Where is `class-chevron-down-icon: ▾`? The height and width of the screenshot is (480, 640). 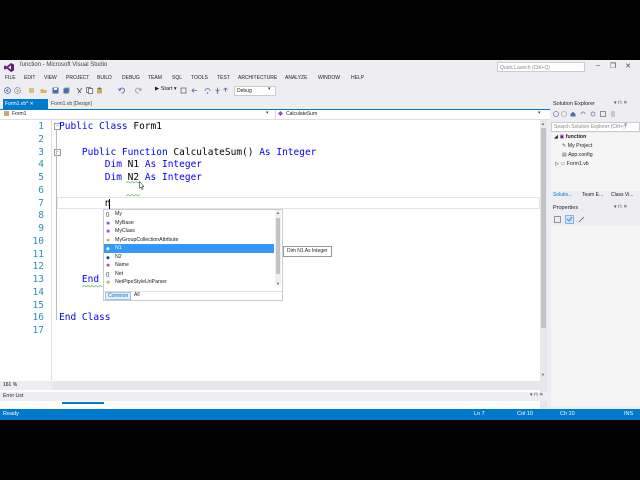 class-chevron-down-icon: ▾ is located at coordinates (267, 113).